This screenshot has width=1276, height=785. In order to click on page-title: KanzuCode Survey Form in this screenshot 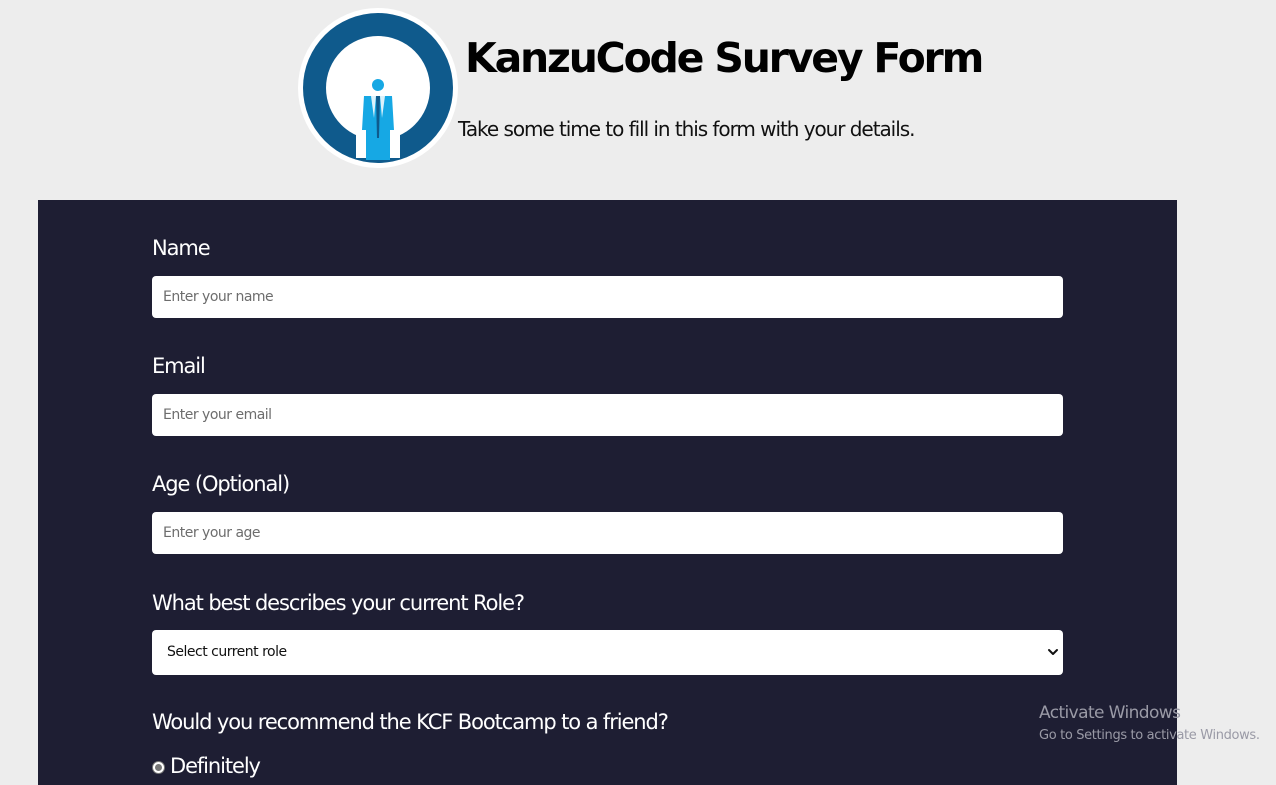, I will do `click(724, 58)`.